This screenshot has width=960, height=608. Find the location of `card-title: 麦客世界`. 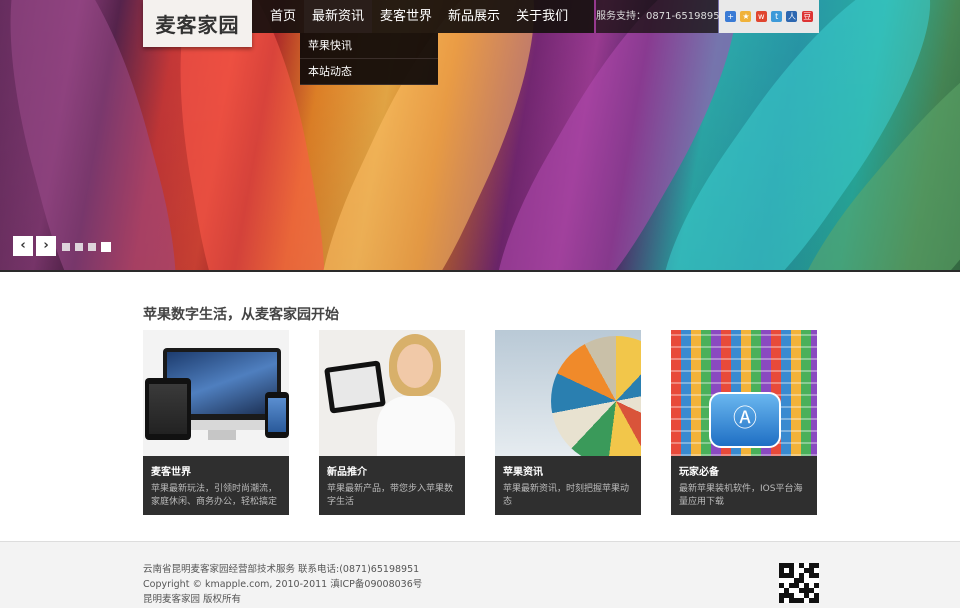

card-title: 麦客世界 is located at coordinates (171, 472).